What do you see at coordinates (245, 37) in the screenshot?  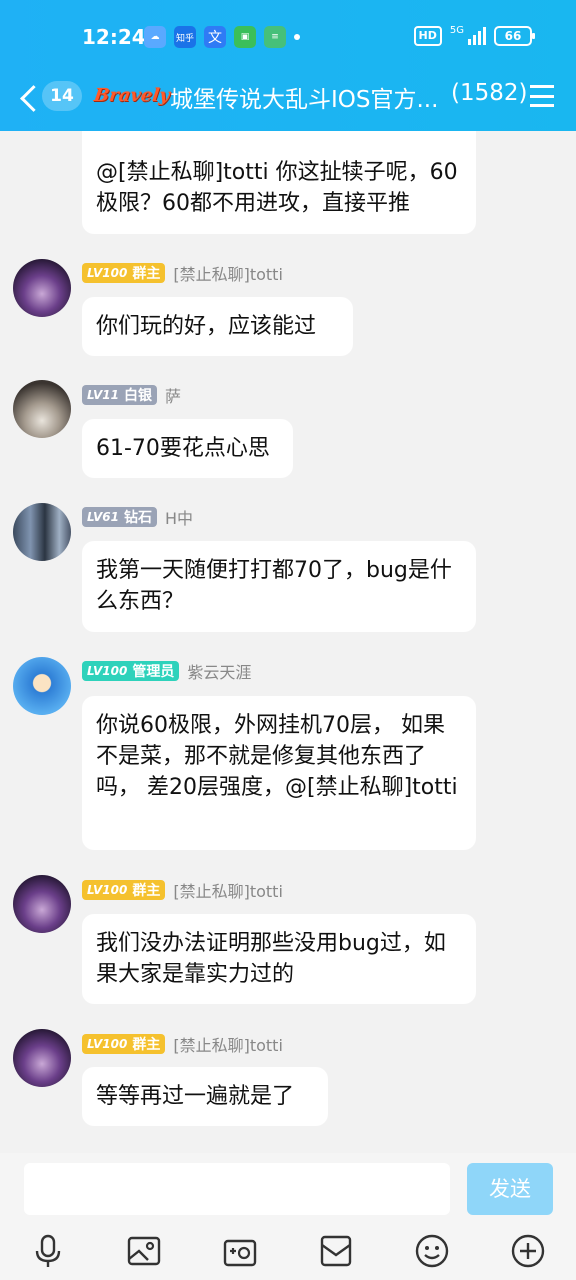 I see `chat-app-icon: ▣` at bounding box center [245, 37].